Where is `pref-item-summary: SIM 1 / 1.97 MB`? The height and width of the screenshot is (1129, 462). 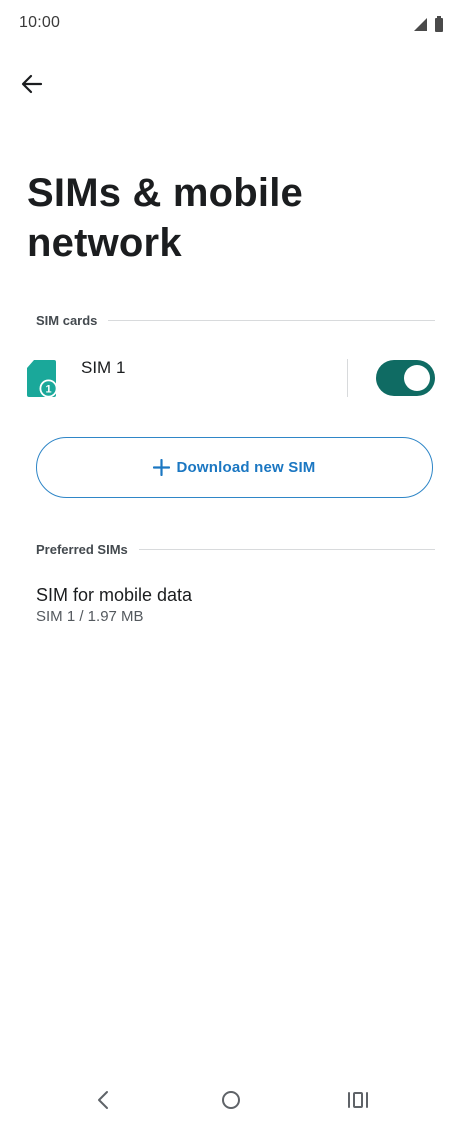 pref-item-summary: SIM 1 / 1.97 MB is located at coordinates (90, 616).